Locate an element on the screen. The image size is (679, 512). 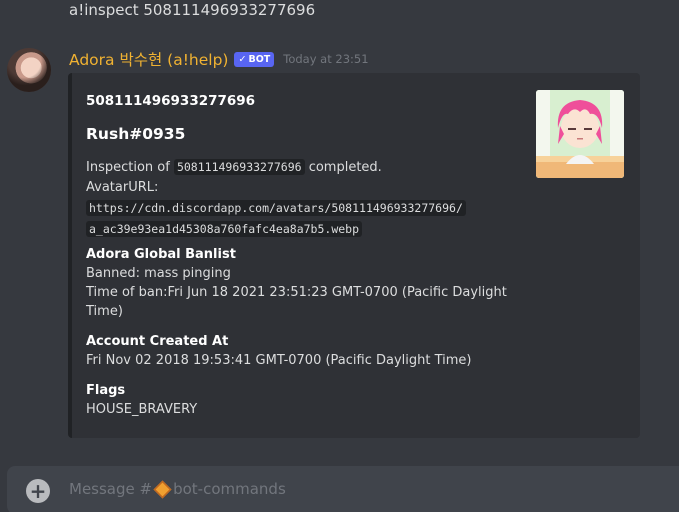
message-input-placeholder: Message # bot-commands is located at coordinates (177, 489).